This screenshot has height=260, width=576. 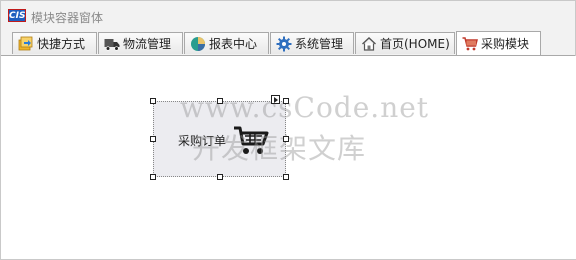 What do you see at coordinates (233, 44) in the screenshot?
I see `tab-label: 报表中心` at bounding box center [233, 44].